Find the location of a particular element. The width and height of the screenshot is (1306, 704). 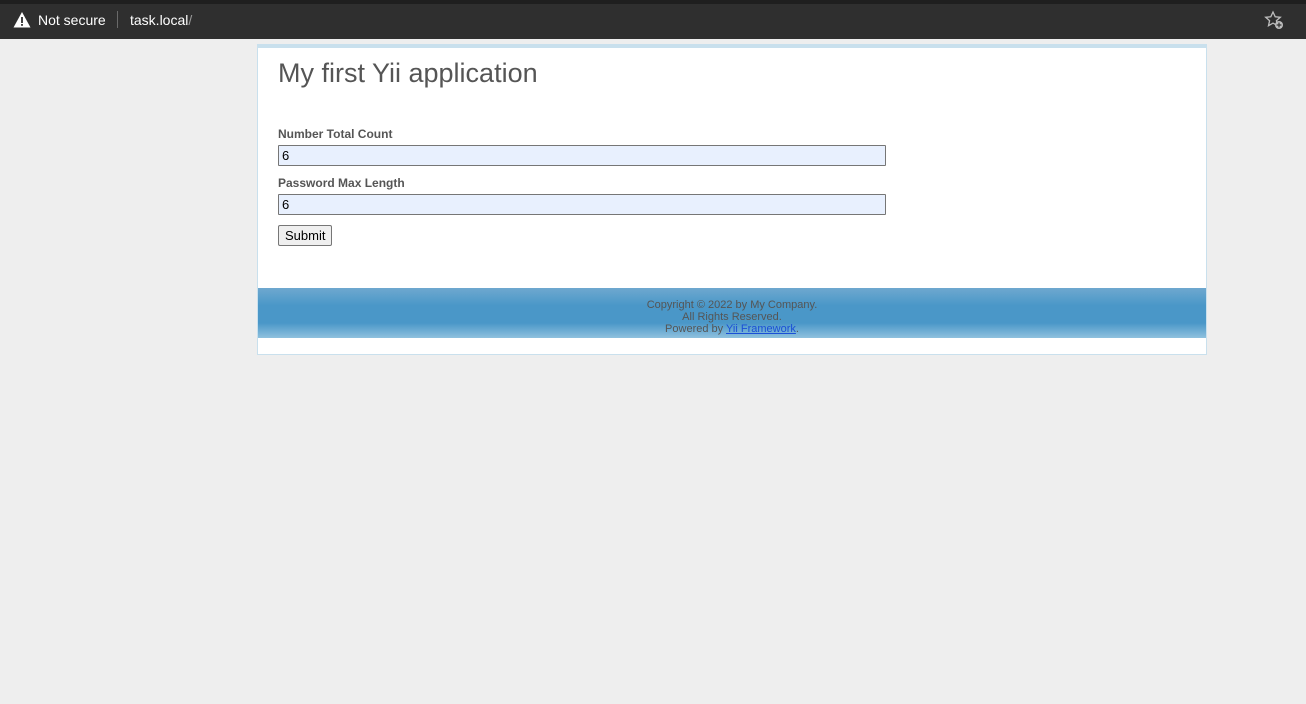

footer-powered-by: Powered by Yii Framework. is located at coordinates (732, 329).